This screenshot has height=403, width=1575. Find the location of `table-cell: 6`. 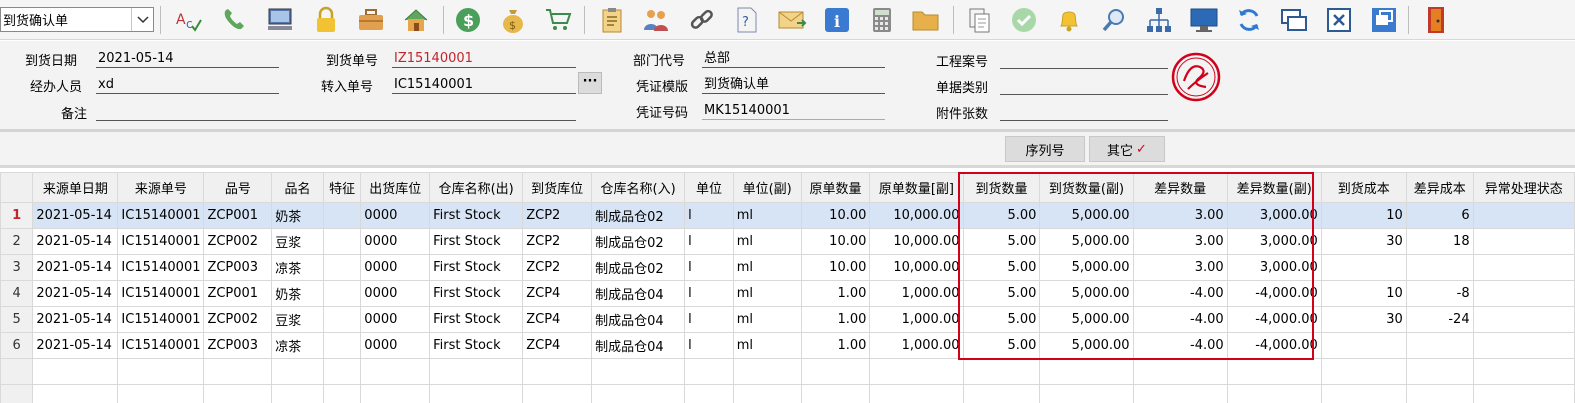

table-cell: 6 is located at coordinates (1439, 215).